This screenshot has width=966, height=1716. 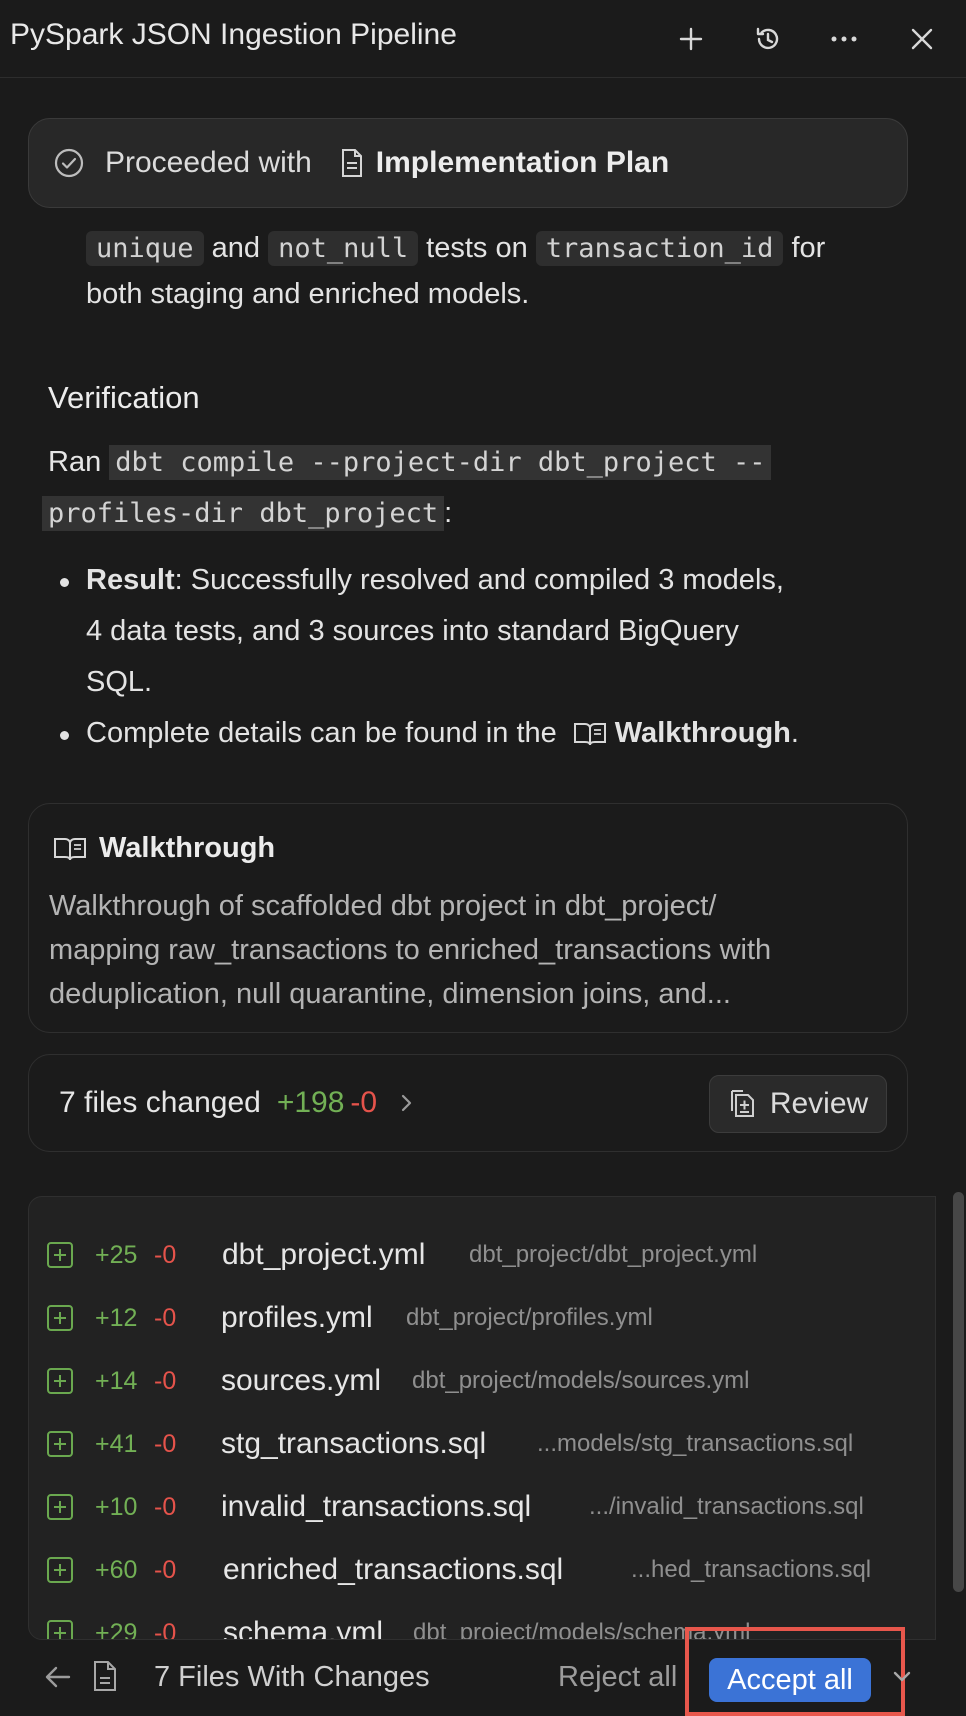 I want to click on walkthrough-link: Walkthrough, so click(x=703, y=733).